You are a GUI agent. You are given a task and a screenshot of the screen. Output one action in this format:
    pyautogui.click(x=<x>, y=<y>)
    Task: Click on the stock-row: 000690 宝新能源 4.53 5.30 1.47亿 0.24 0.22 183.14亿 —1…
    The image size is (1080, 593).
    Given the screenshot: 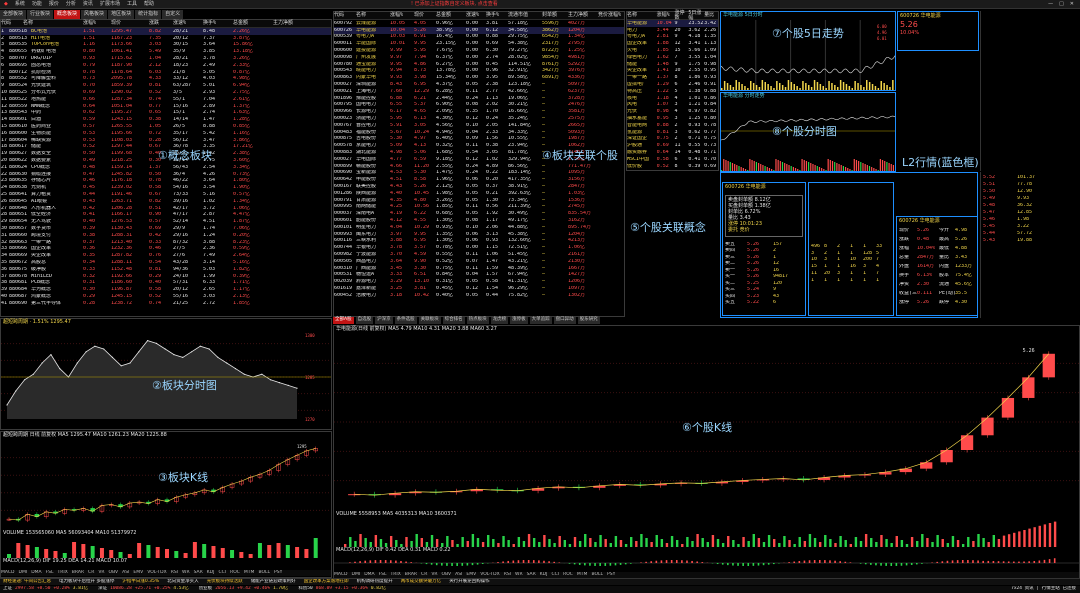 What is the action you would take?
    pyautogui.click(x=479, y=173)
    